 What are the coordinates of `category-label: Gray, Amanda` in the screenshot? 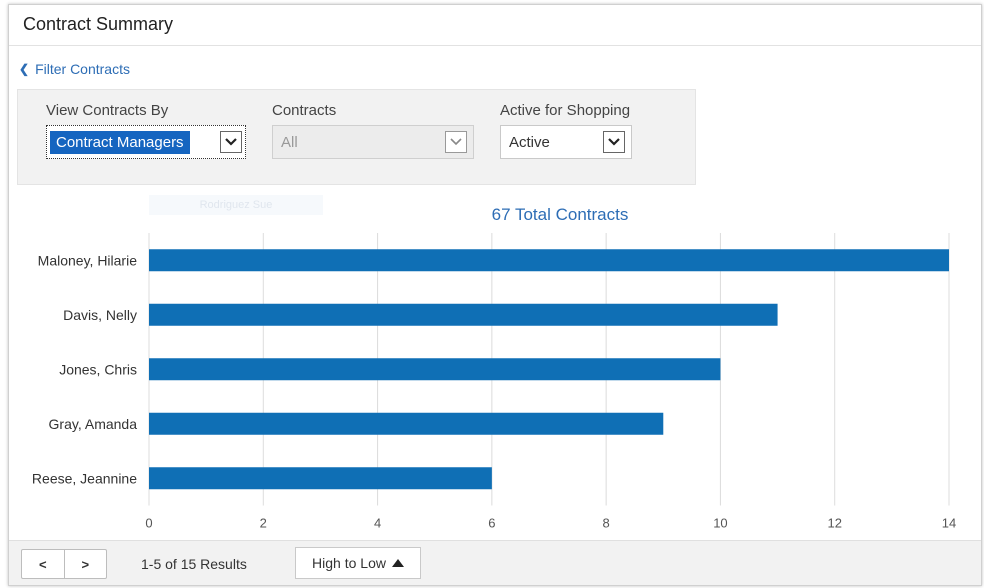 It's located at (93, 424).